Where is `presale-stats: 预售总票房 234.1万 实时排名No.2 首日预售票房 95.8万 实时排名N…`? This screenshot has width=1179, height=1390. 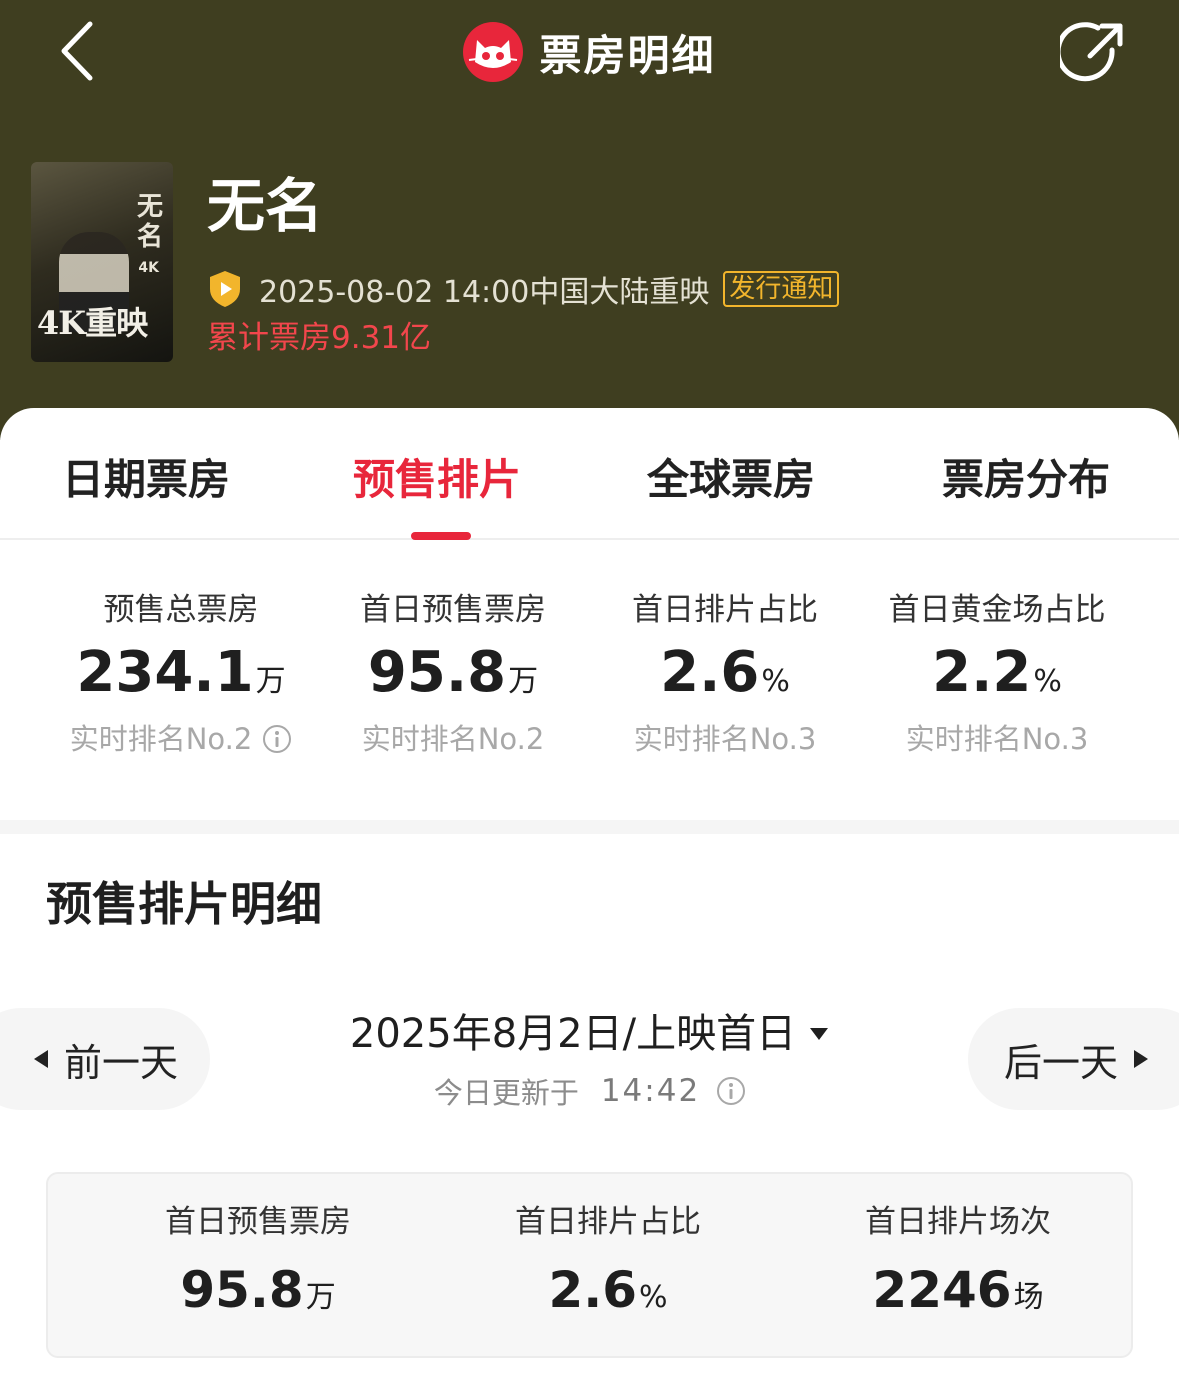 presale-stats: 预售总票房 234.1万 实时排名No.2 首日预售票房 95.8万 实时排名N… is located at coordinates (589, 680).